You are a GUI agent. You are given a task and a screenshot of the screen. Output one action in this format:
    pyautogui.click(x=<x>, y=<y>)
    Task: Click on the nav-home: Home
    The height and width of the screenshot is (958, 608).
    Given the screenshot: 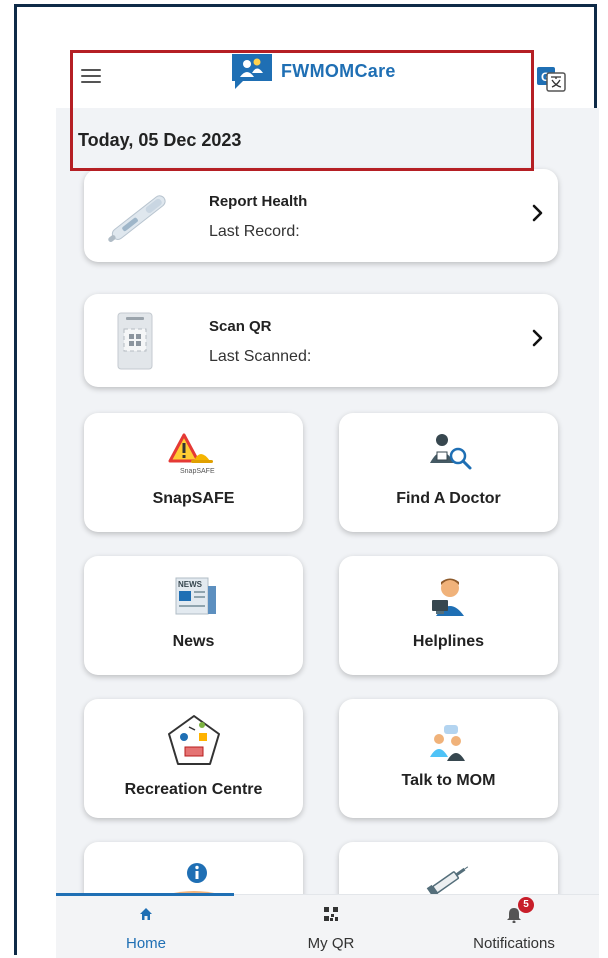 What is the action you would take?
    pyautogui.click(x=146, y=926)
    